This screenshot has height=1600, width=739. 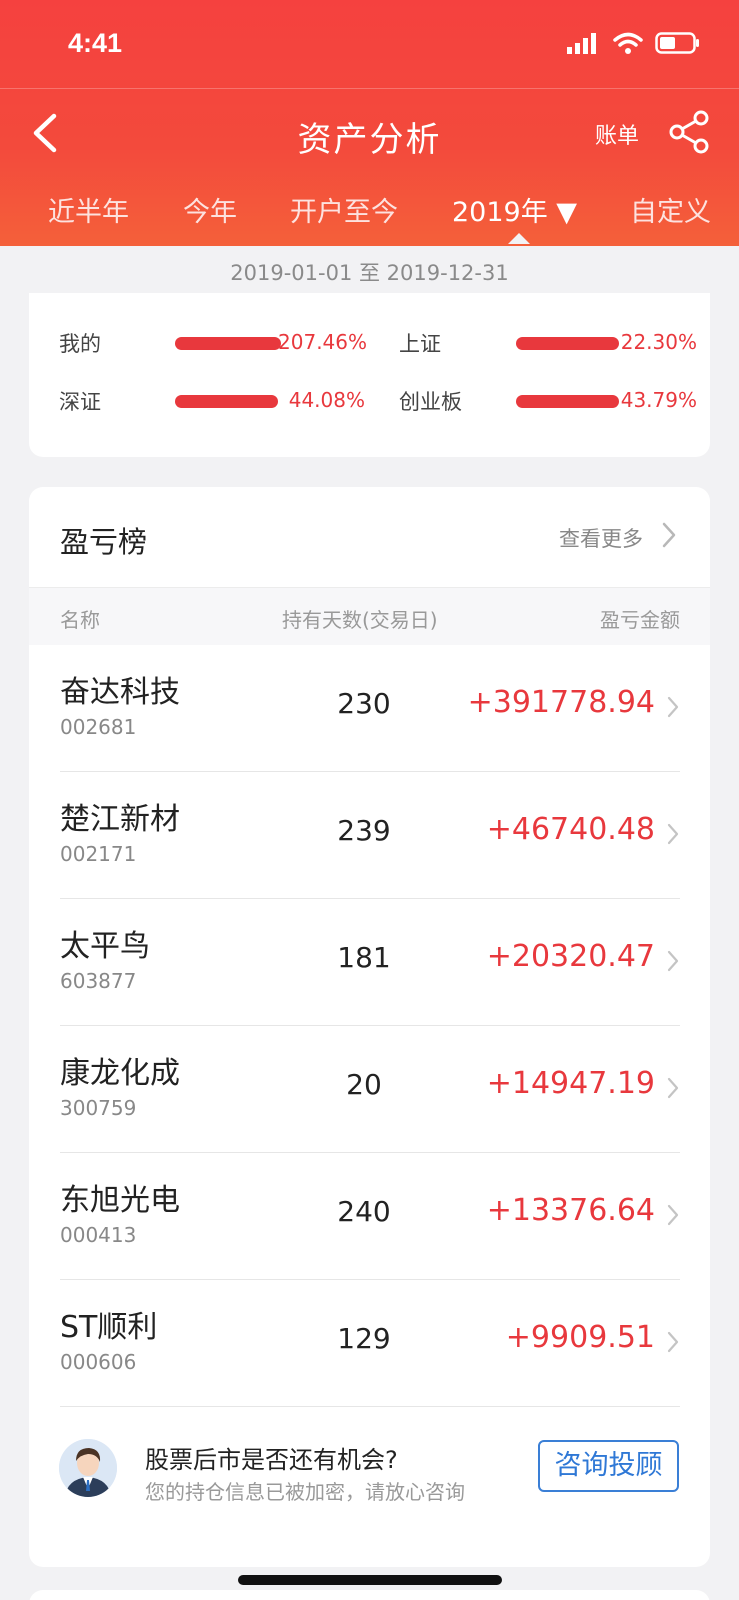 I want to click on advisor-consult-banner: 股票后市是否还有机会? 您的持仓信息已被加密，请放心咨询 咨询投顾, so click(x=369, y=1472).